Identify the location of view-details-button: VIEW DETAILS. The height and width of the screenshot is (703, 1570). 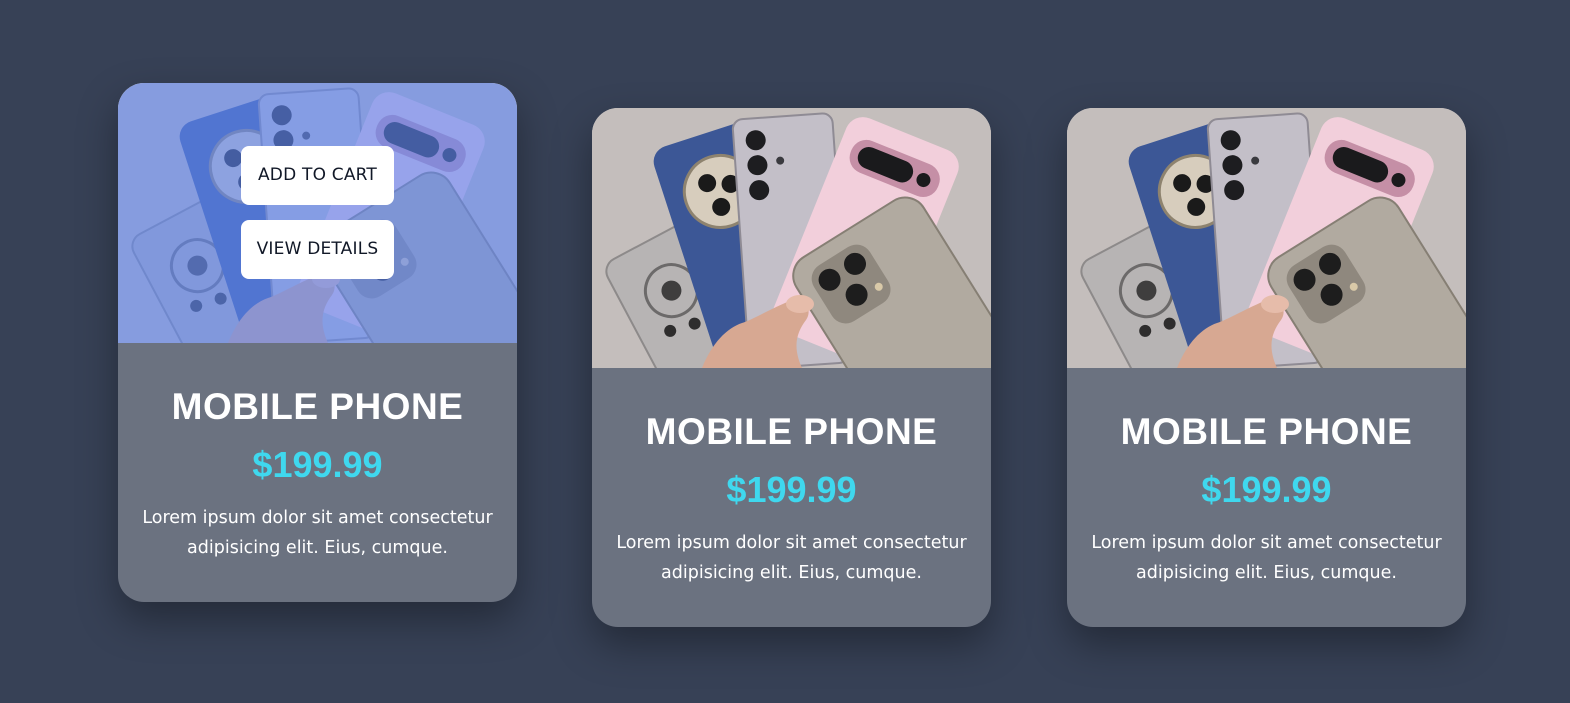
(317, 249).